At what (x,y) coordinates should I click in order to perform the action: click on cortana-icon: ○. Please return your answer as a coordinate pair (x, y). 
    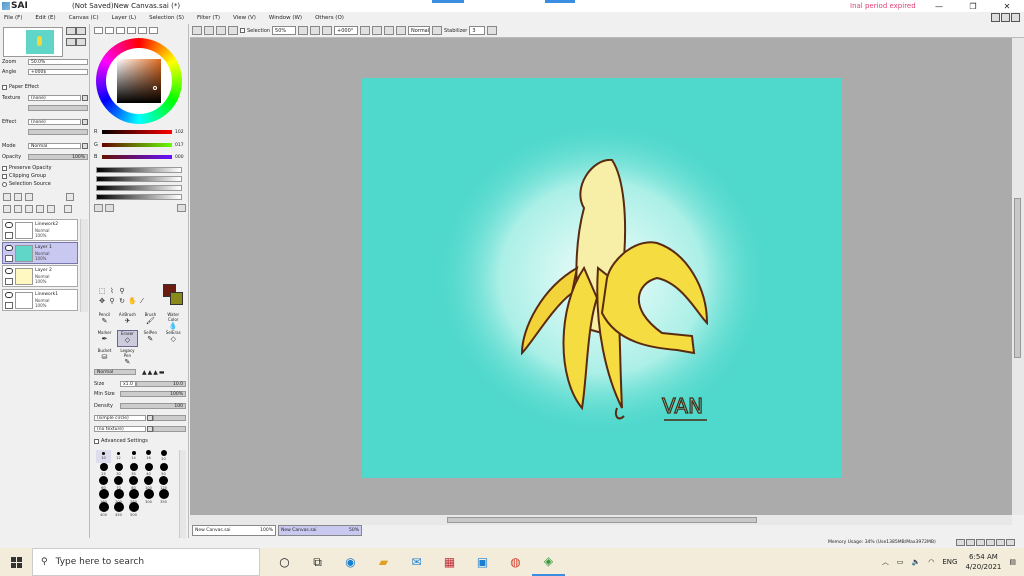
    Looking at the image, I should click on (284, 562).